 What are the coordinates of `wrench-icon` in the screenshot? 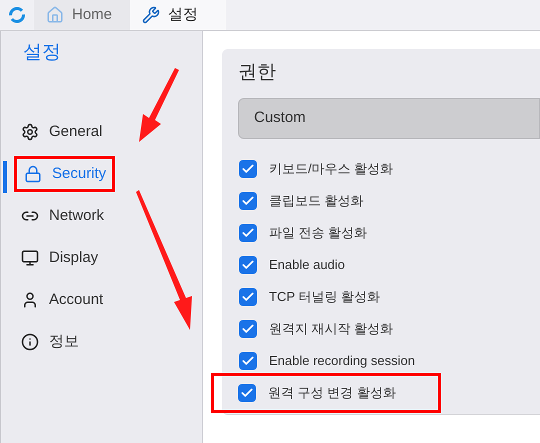 It's located at (151, 15).